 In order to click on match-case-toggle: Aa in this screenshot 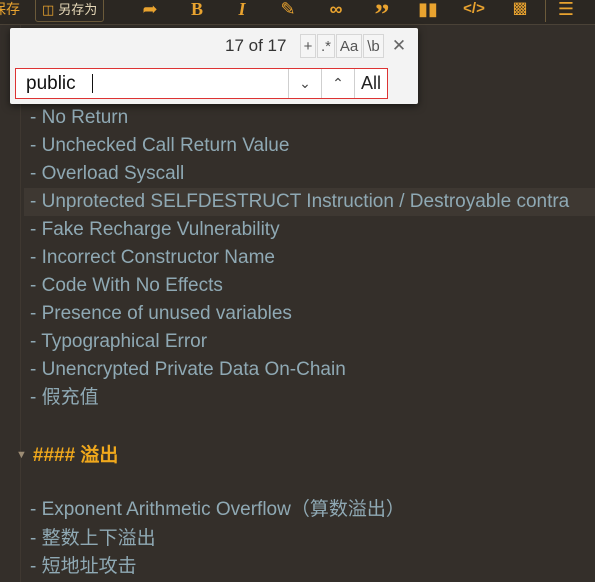, I will do `click(349, 46)`.